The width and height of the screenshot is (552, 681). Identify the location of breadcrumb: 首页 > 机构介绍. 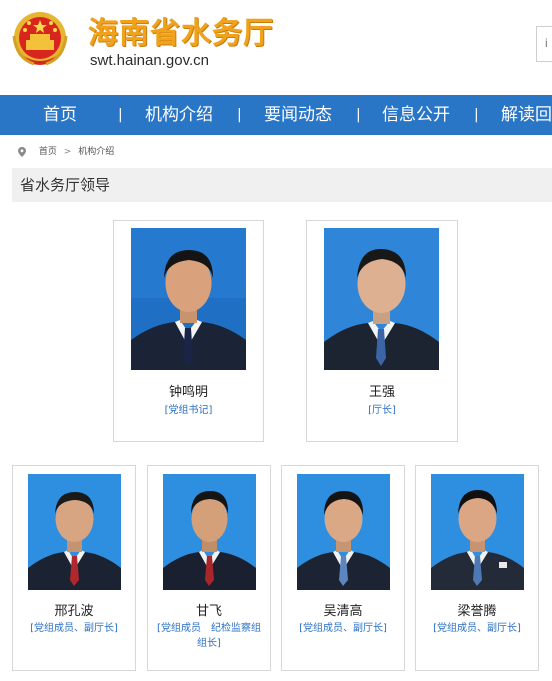
(66, 151).